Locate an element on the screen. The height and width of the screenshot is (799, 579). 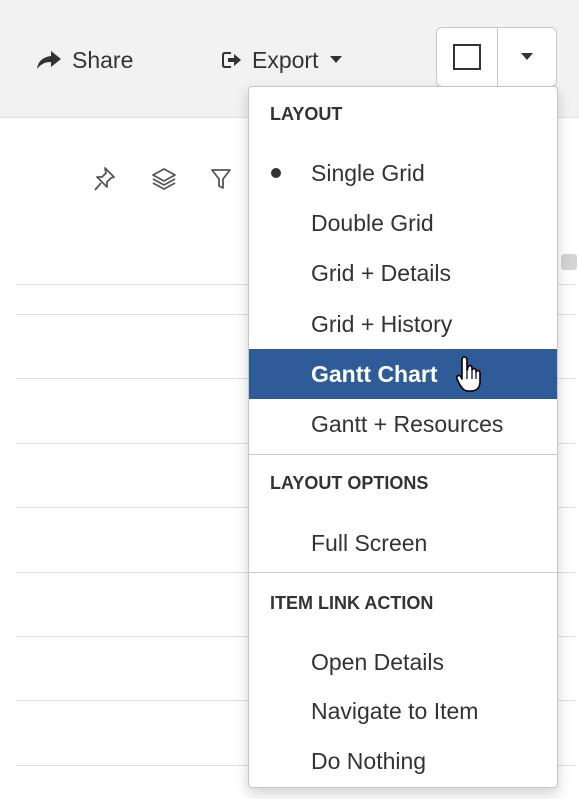
grid-toolbar is located at coordinates (162, 179).